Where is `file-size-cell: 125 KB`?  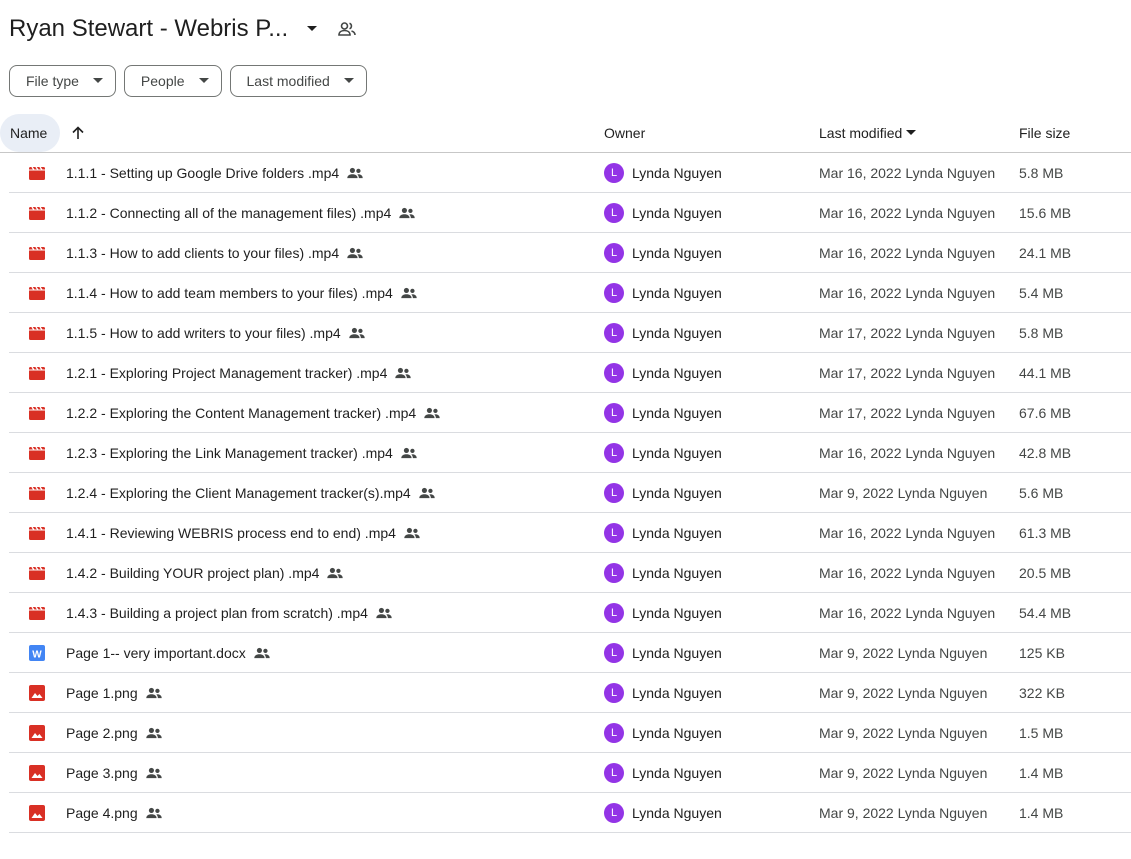 file-size-cell: 125 KB is located at coordinates (1042, 653).